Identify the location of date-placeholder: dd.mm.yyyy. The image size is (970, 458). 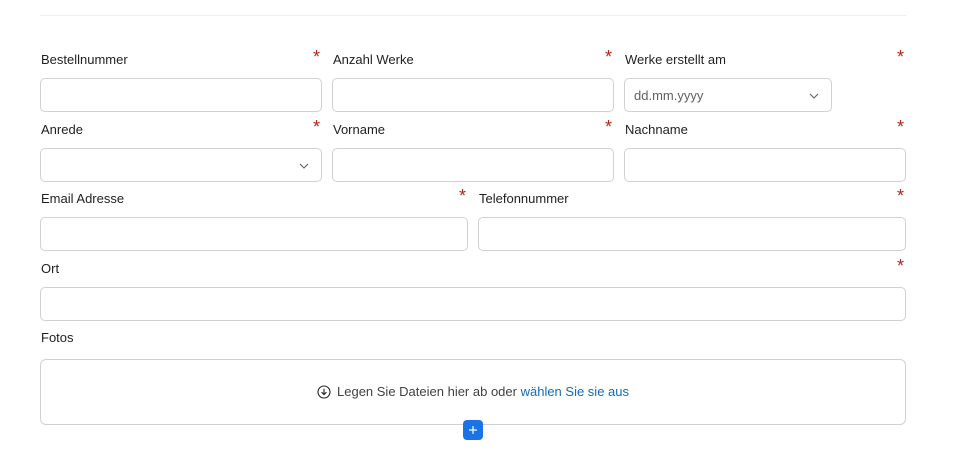
(669, 95).